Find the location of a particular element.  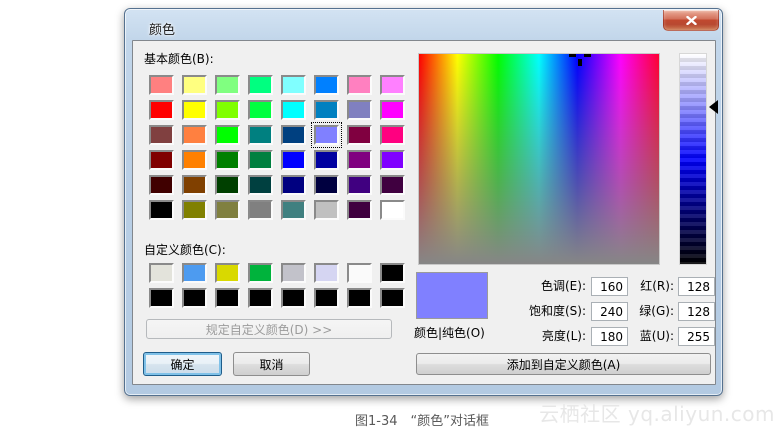

saturation-input is located at coordinates (609, 311).